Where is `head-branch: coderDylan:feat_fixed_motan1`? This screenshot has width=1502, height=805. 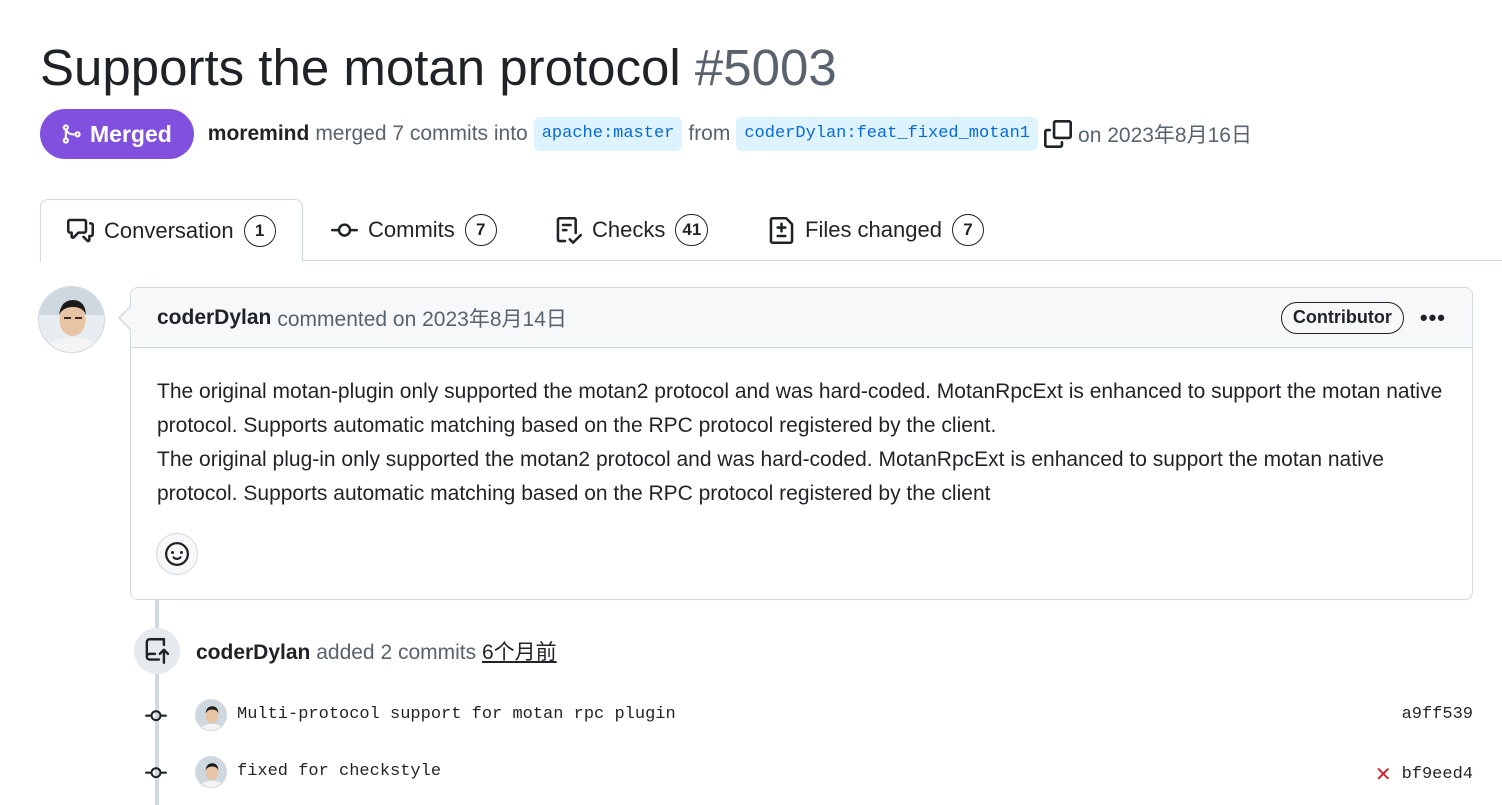 head-branch: coderDylan:feat_fixed_motan1 is located at coordinates (887, 134).